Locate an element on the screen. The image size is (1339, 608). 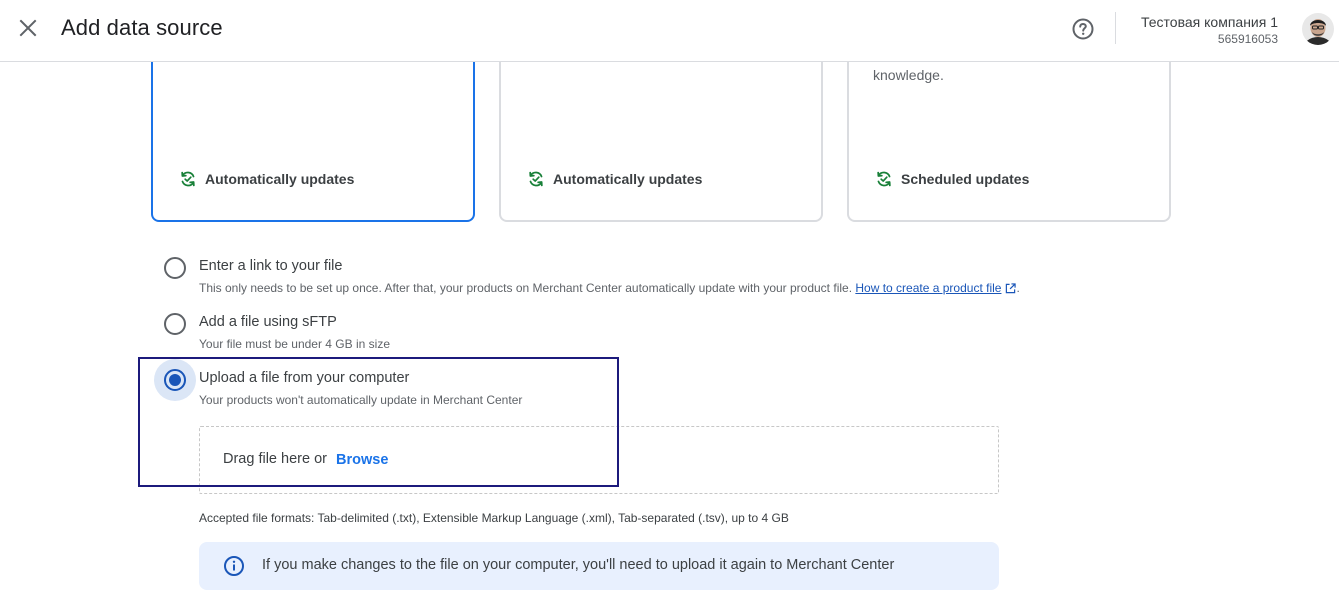
card-update-info: Scheduled updates is located at coordinates (952, 179).